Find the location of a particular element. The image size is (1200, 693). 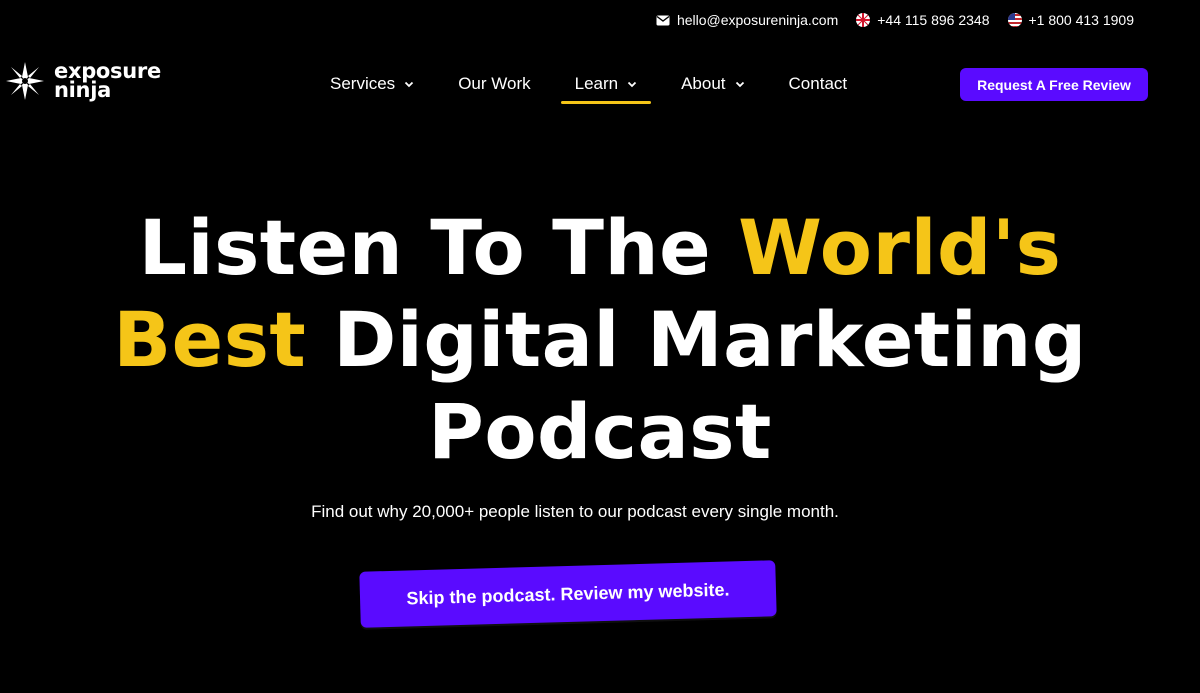

email-link: hello@exposureninja.com is located at coordinates (747, 20).